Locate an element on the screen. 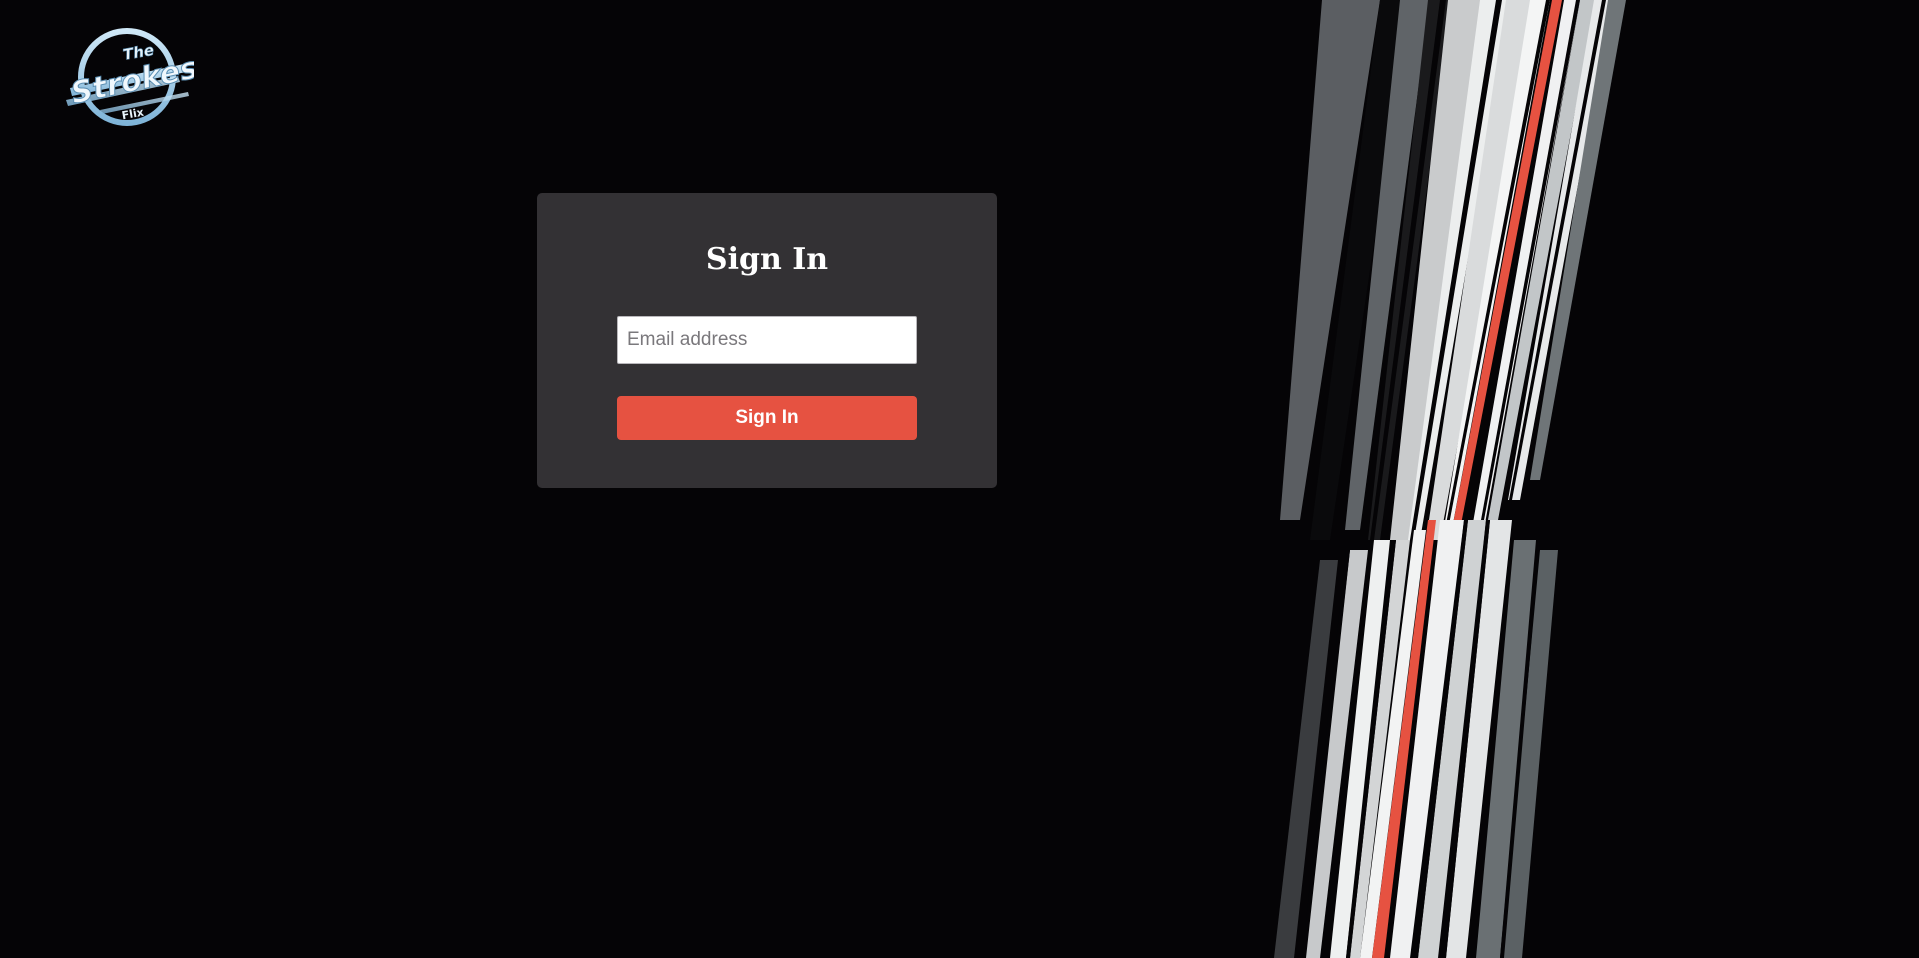  brand-logo: The Strokes Flix is located at coordinates (127, 77).